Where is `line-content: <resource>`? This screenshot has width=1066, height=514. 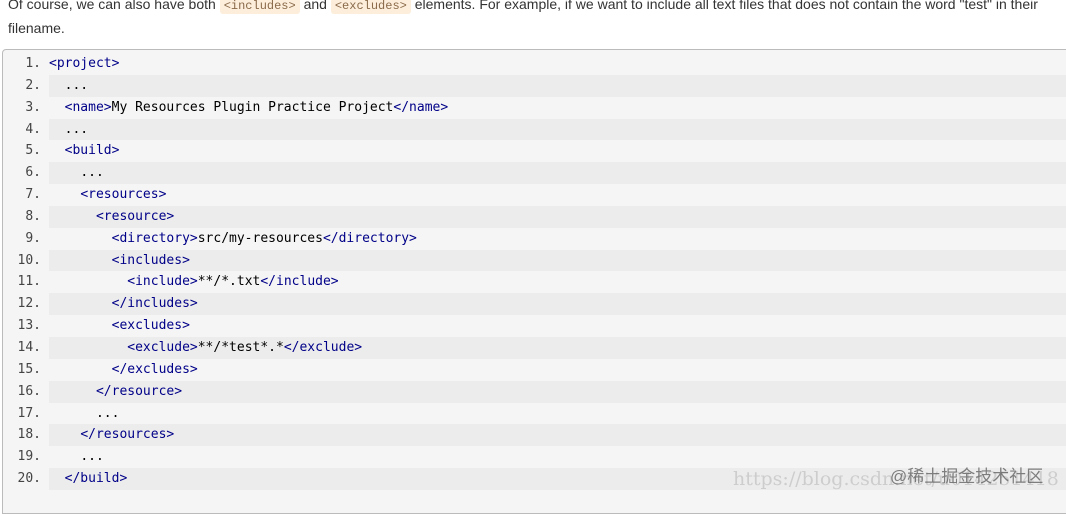 line-content: <resource> is located at coordinates (557, 216).